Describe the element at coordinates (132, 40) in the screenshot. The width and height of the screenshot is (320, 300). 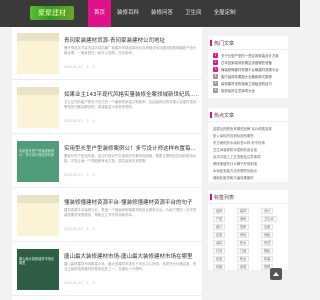
I see `post-title: 青冈家装建材货源-青冈家装建材公司地址` at that location.